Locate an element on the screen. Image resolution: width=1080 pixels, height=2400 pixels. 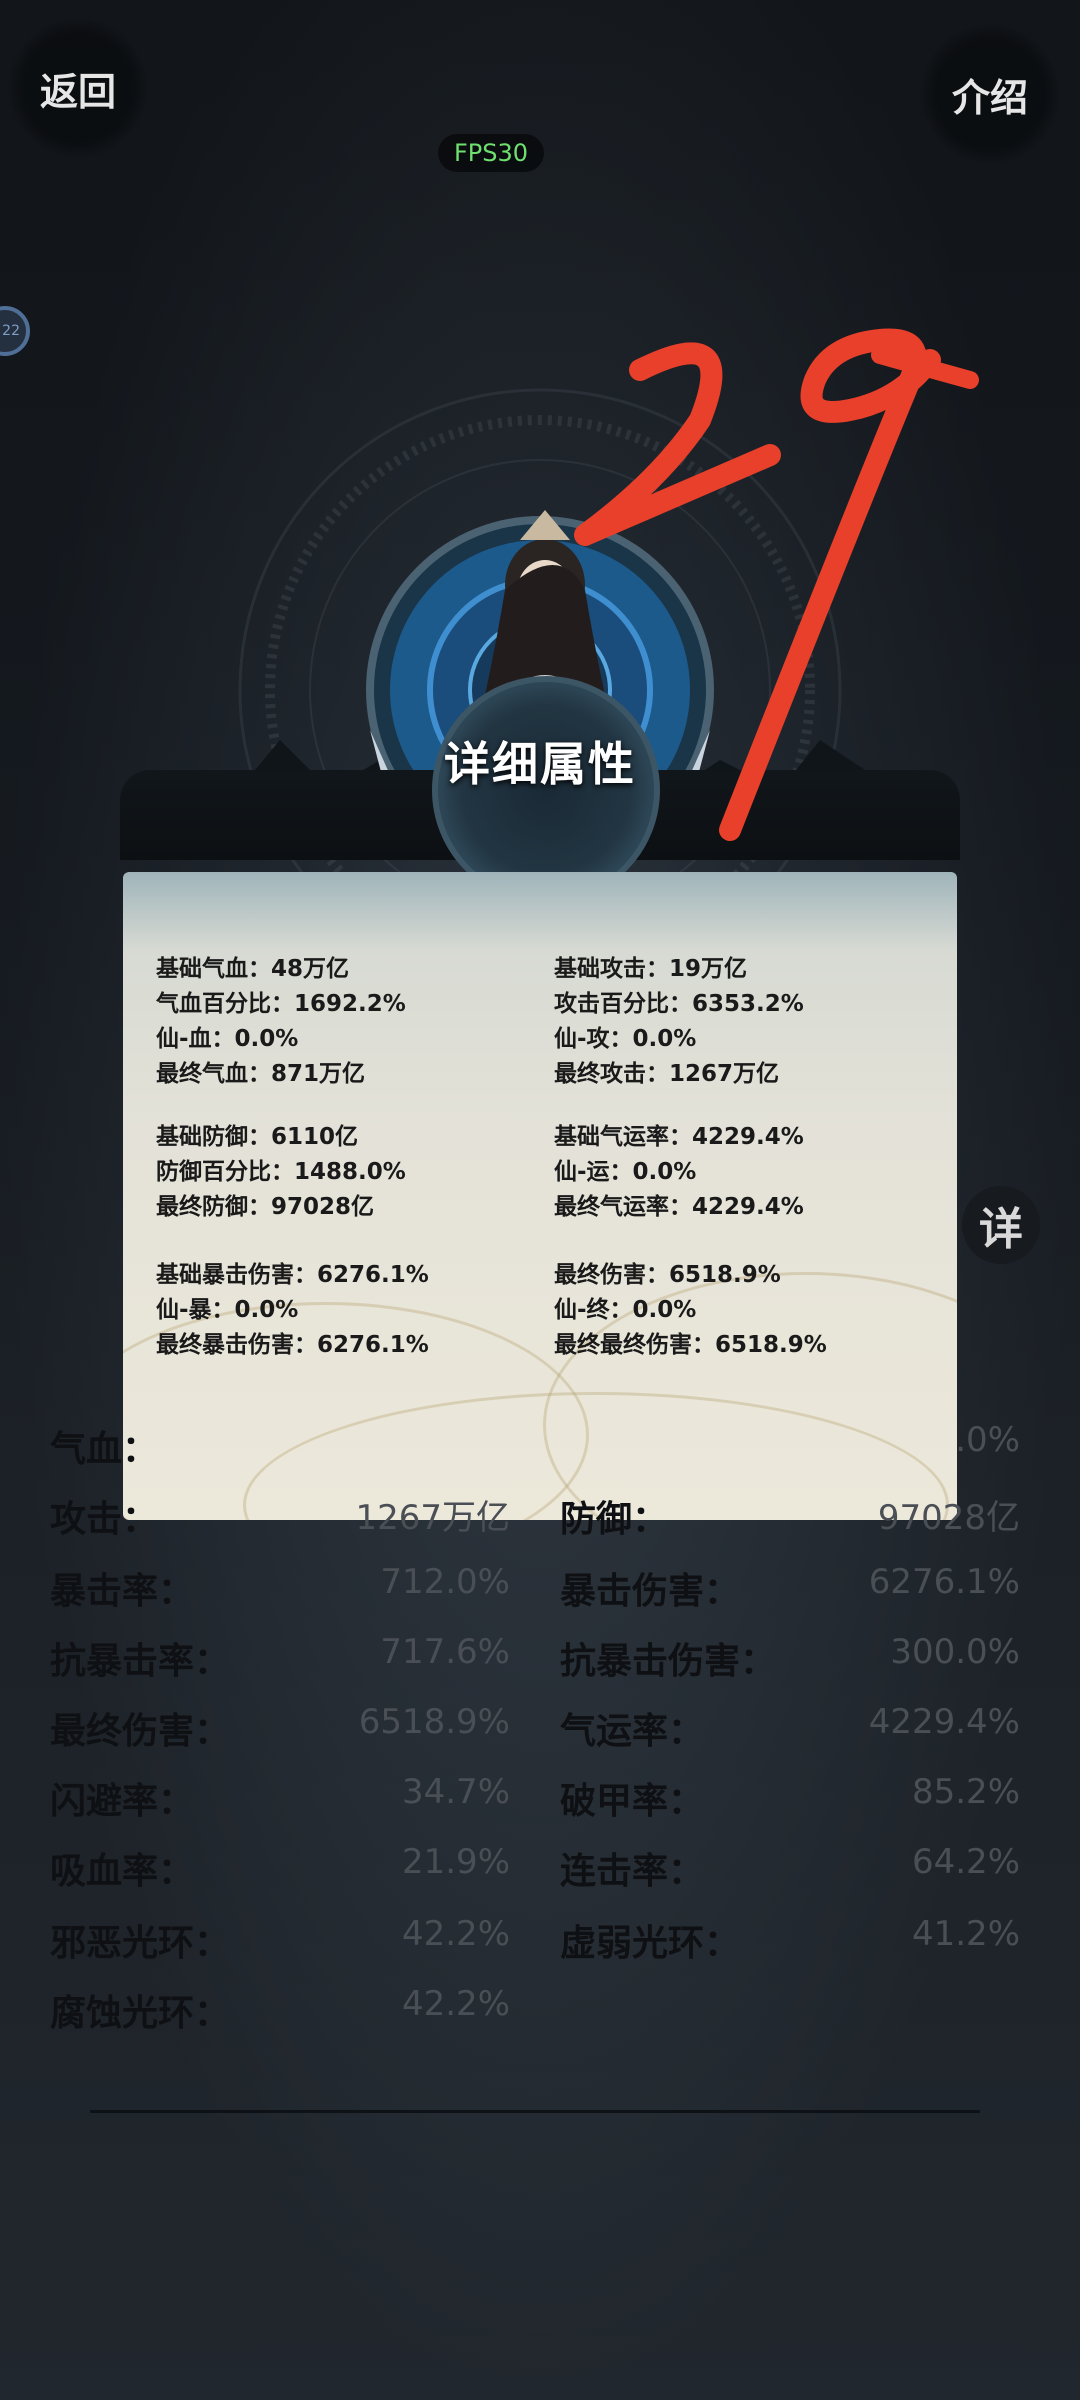
stat-row: 吸血率： 21.9% is located at coordinates (280, 1872).